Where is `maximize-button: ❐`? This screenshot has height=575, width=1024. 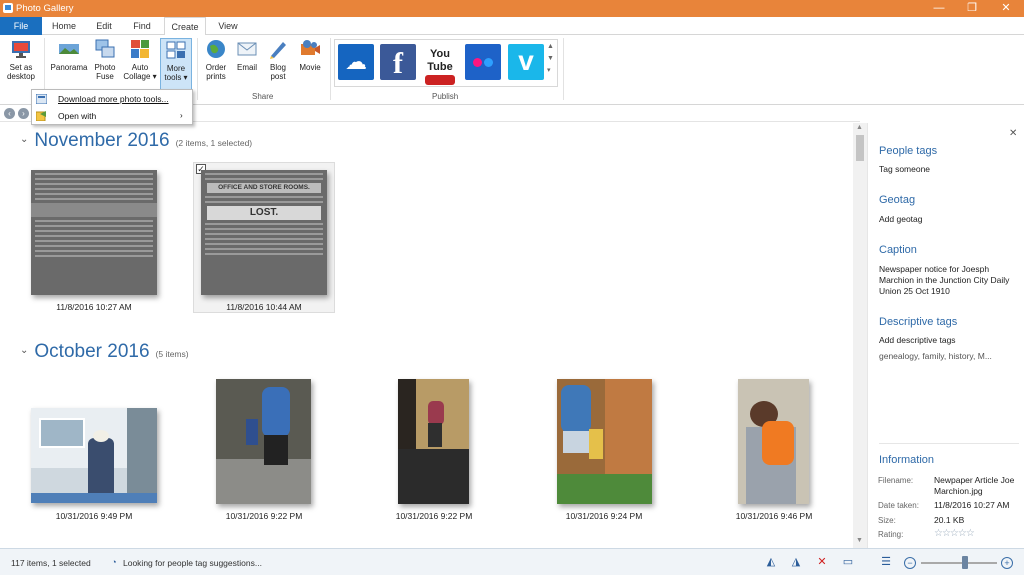 maximize-button: ❐ is located at coordinates (972, 8).